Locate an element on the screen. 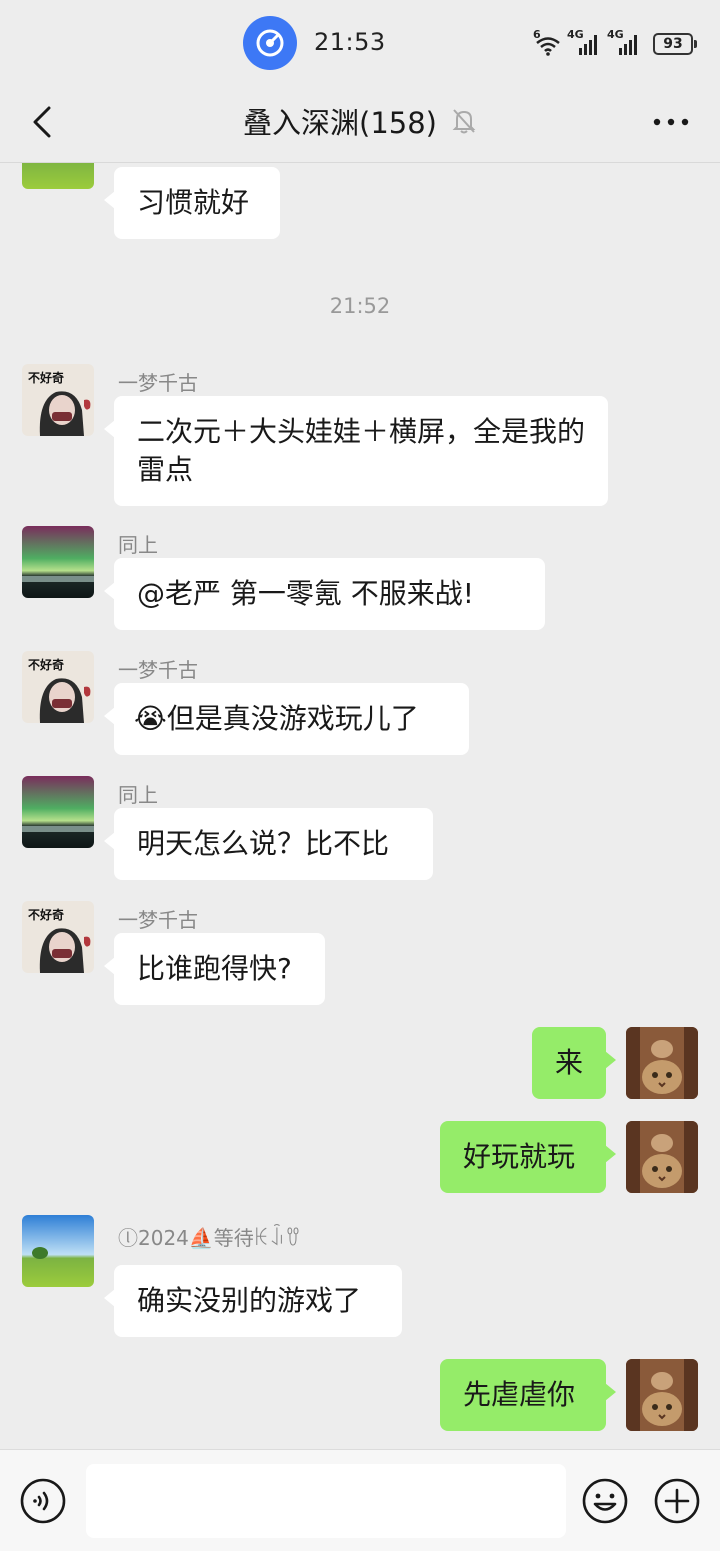  voice-icon is located at coordinates (43, 1501).